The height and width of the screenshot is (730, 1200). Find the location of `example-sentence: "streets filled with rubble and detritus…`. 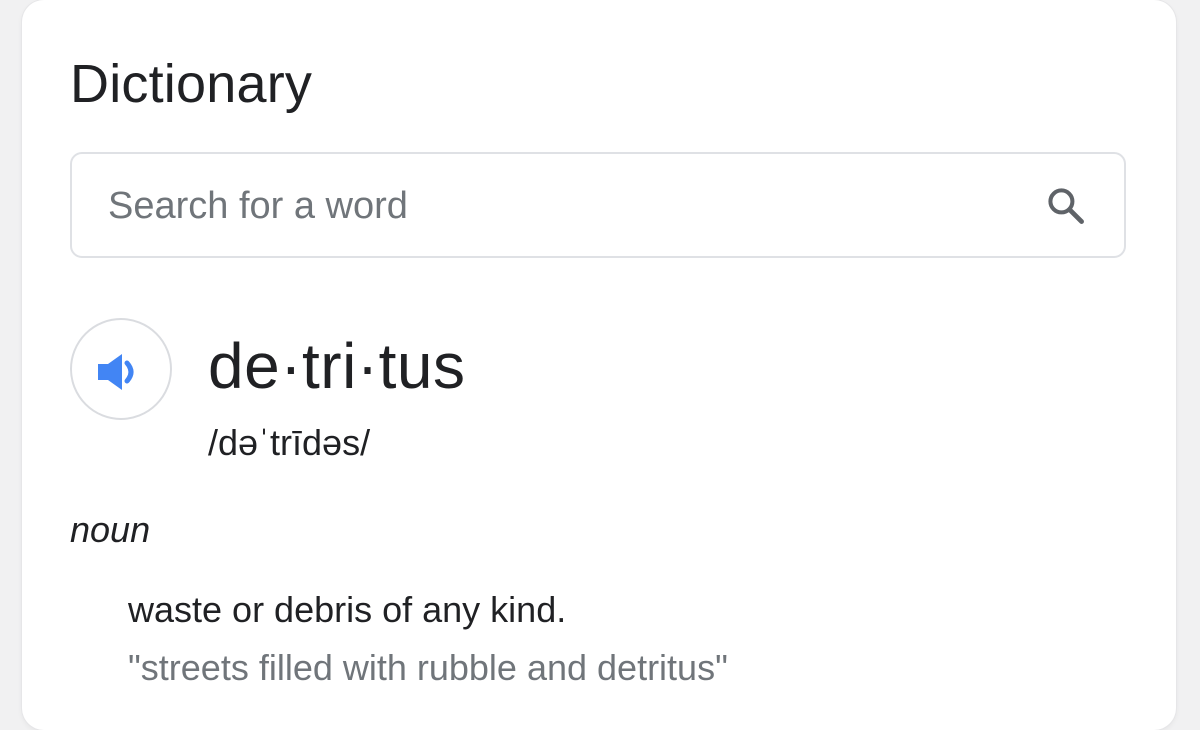

example-sentence: "streets filled with rubble and detritus… is located at coordinates (428, 667).